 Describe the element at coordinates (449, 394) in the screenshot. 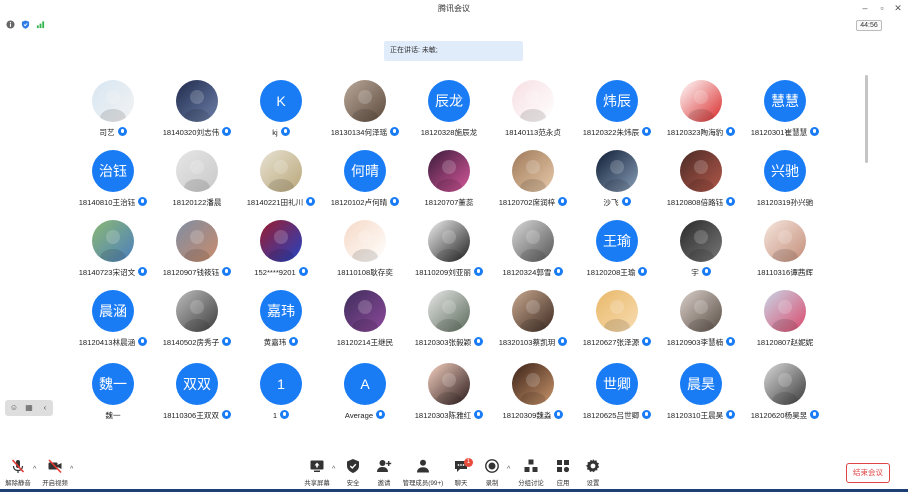

I see `participant-tile: 18120303陈雅红` at that location.